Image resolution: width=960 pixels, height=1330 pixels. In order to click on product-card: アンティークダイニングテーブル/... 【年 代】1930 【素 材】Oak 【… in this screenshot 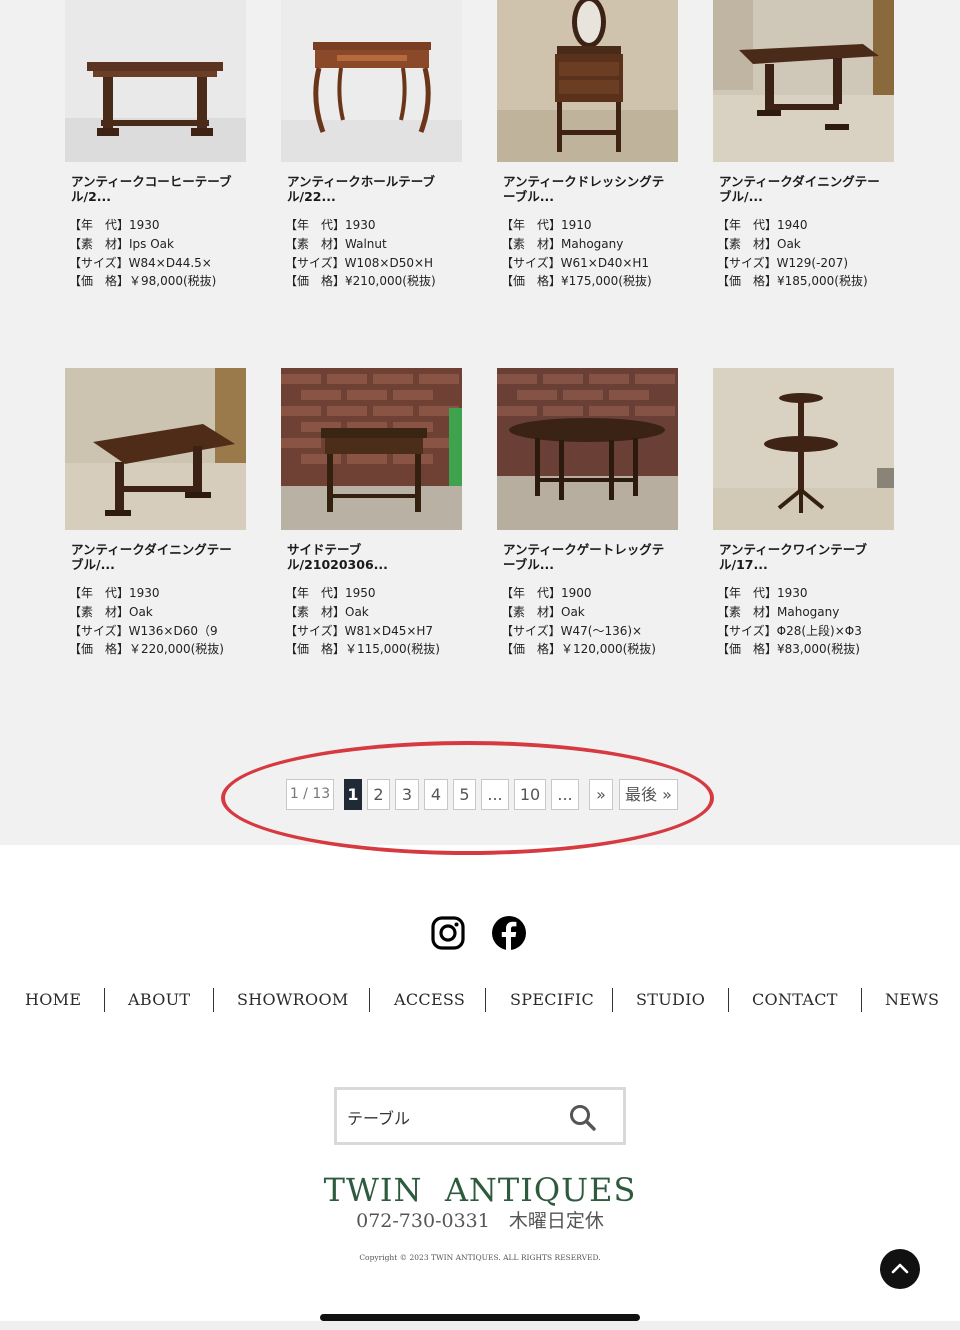, I will do `click(155, 513)`.